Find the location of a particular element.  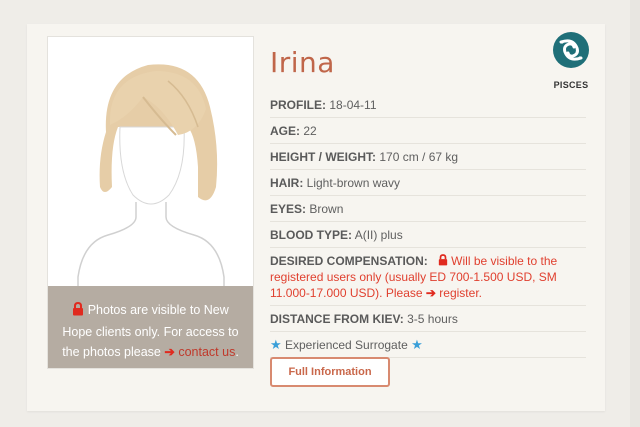

distance-row: DISTANCE FROM KIEV: 3-5 hours is located at coordinates (428, 319).